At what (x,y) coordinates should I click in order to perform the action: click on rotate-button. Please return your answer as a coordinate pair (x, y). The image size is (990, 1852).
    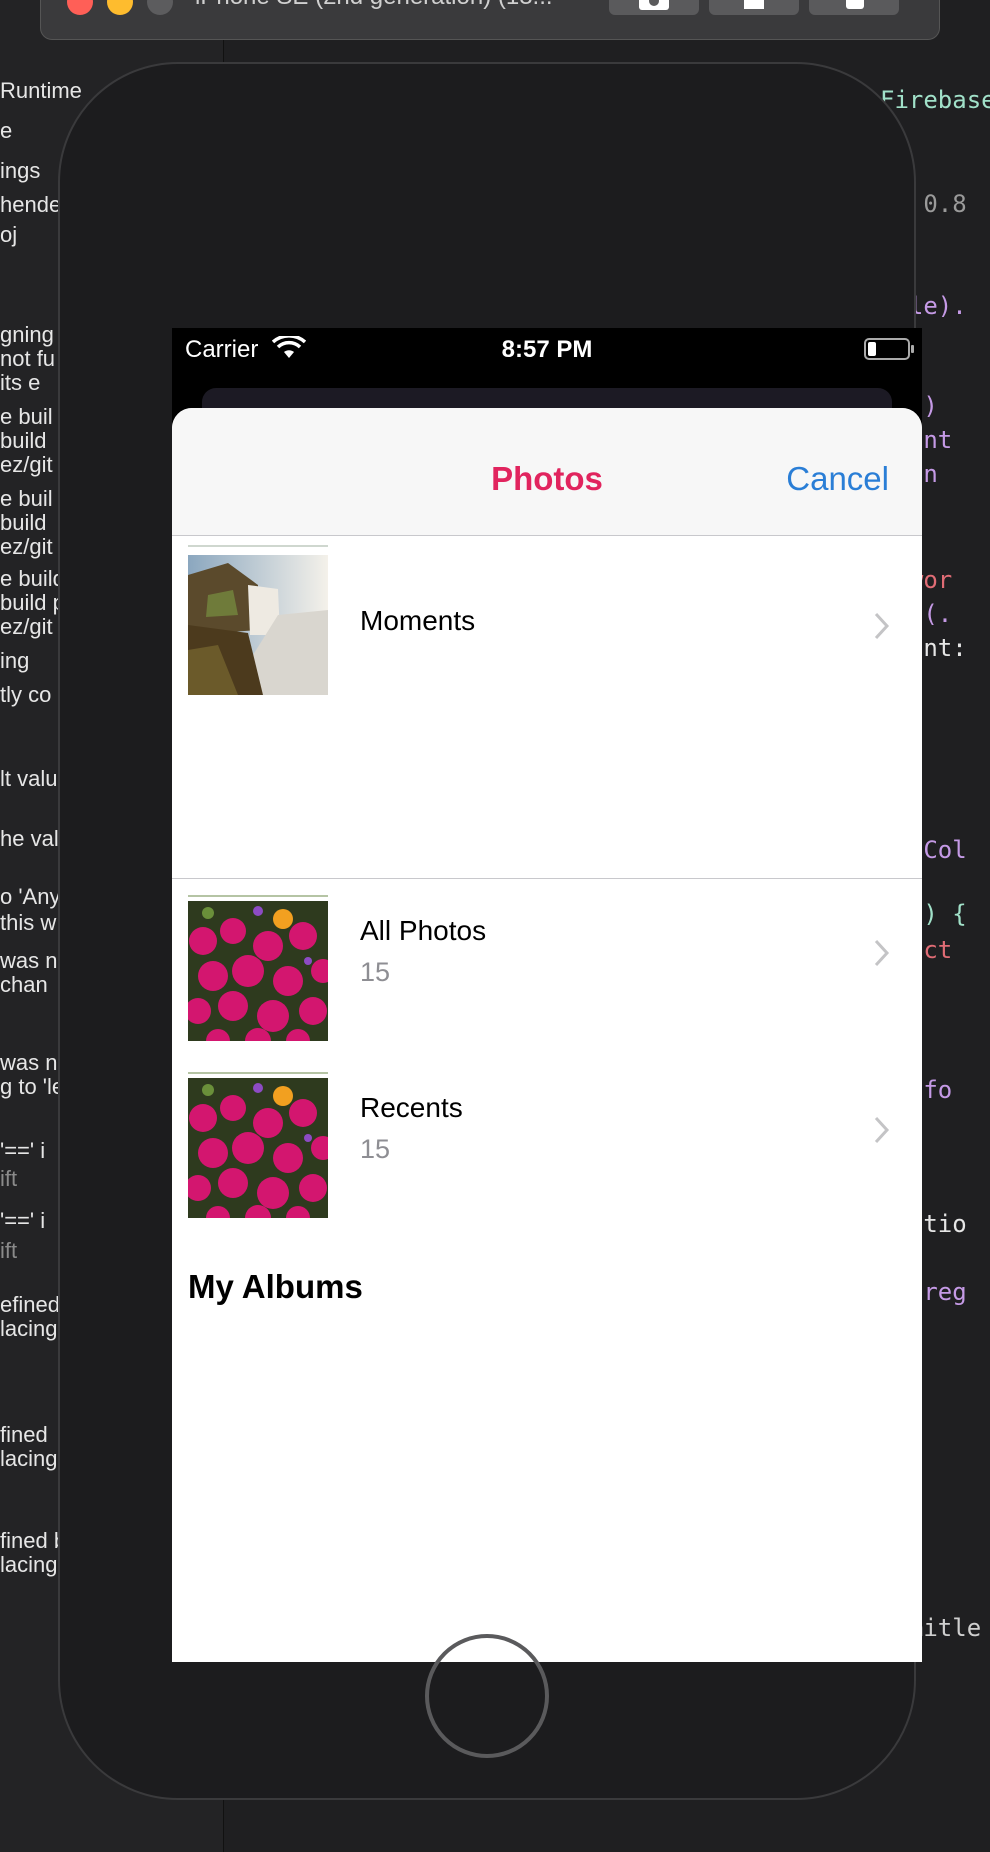
    Looking at the image, I should click on (854, 7).